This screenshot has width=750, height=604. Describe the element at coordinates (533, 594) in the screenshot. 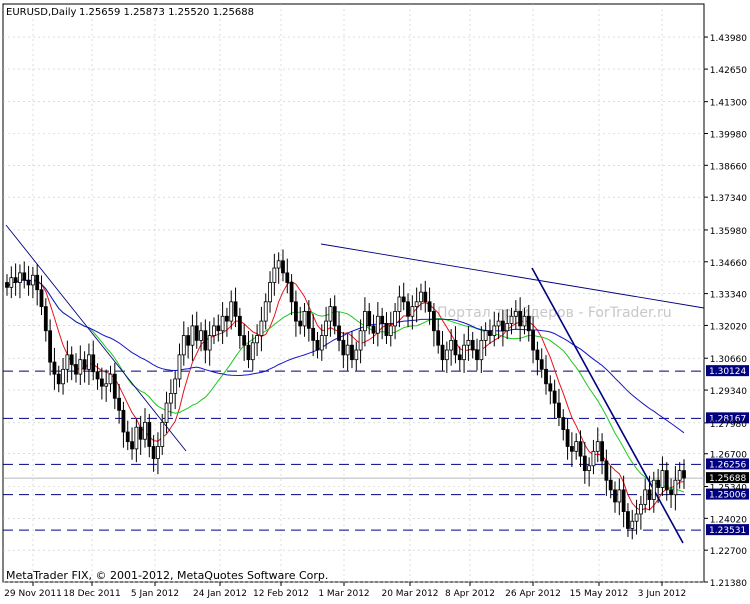

I see `date-tick-label: 26 Apr 2012` at that location.